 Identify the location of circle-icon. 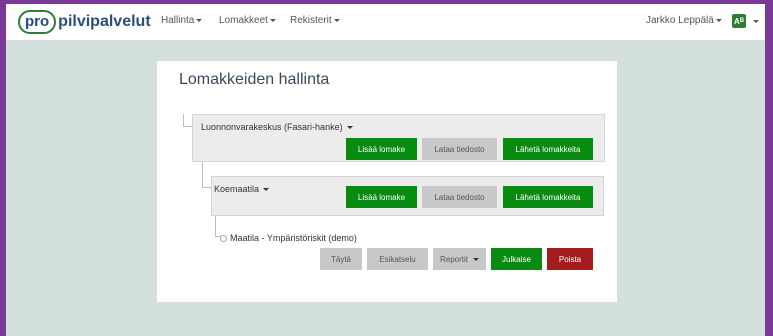
(223, 238).